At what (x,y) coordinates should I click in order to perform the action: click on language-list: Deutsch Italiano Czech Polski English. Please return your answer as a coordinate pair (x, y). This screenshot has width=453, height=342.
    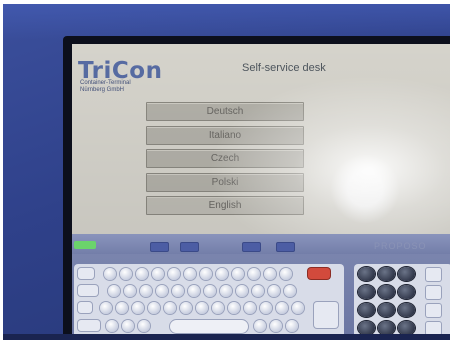
    Looking at the image, I should click on (225, 161).